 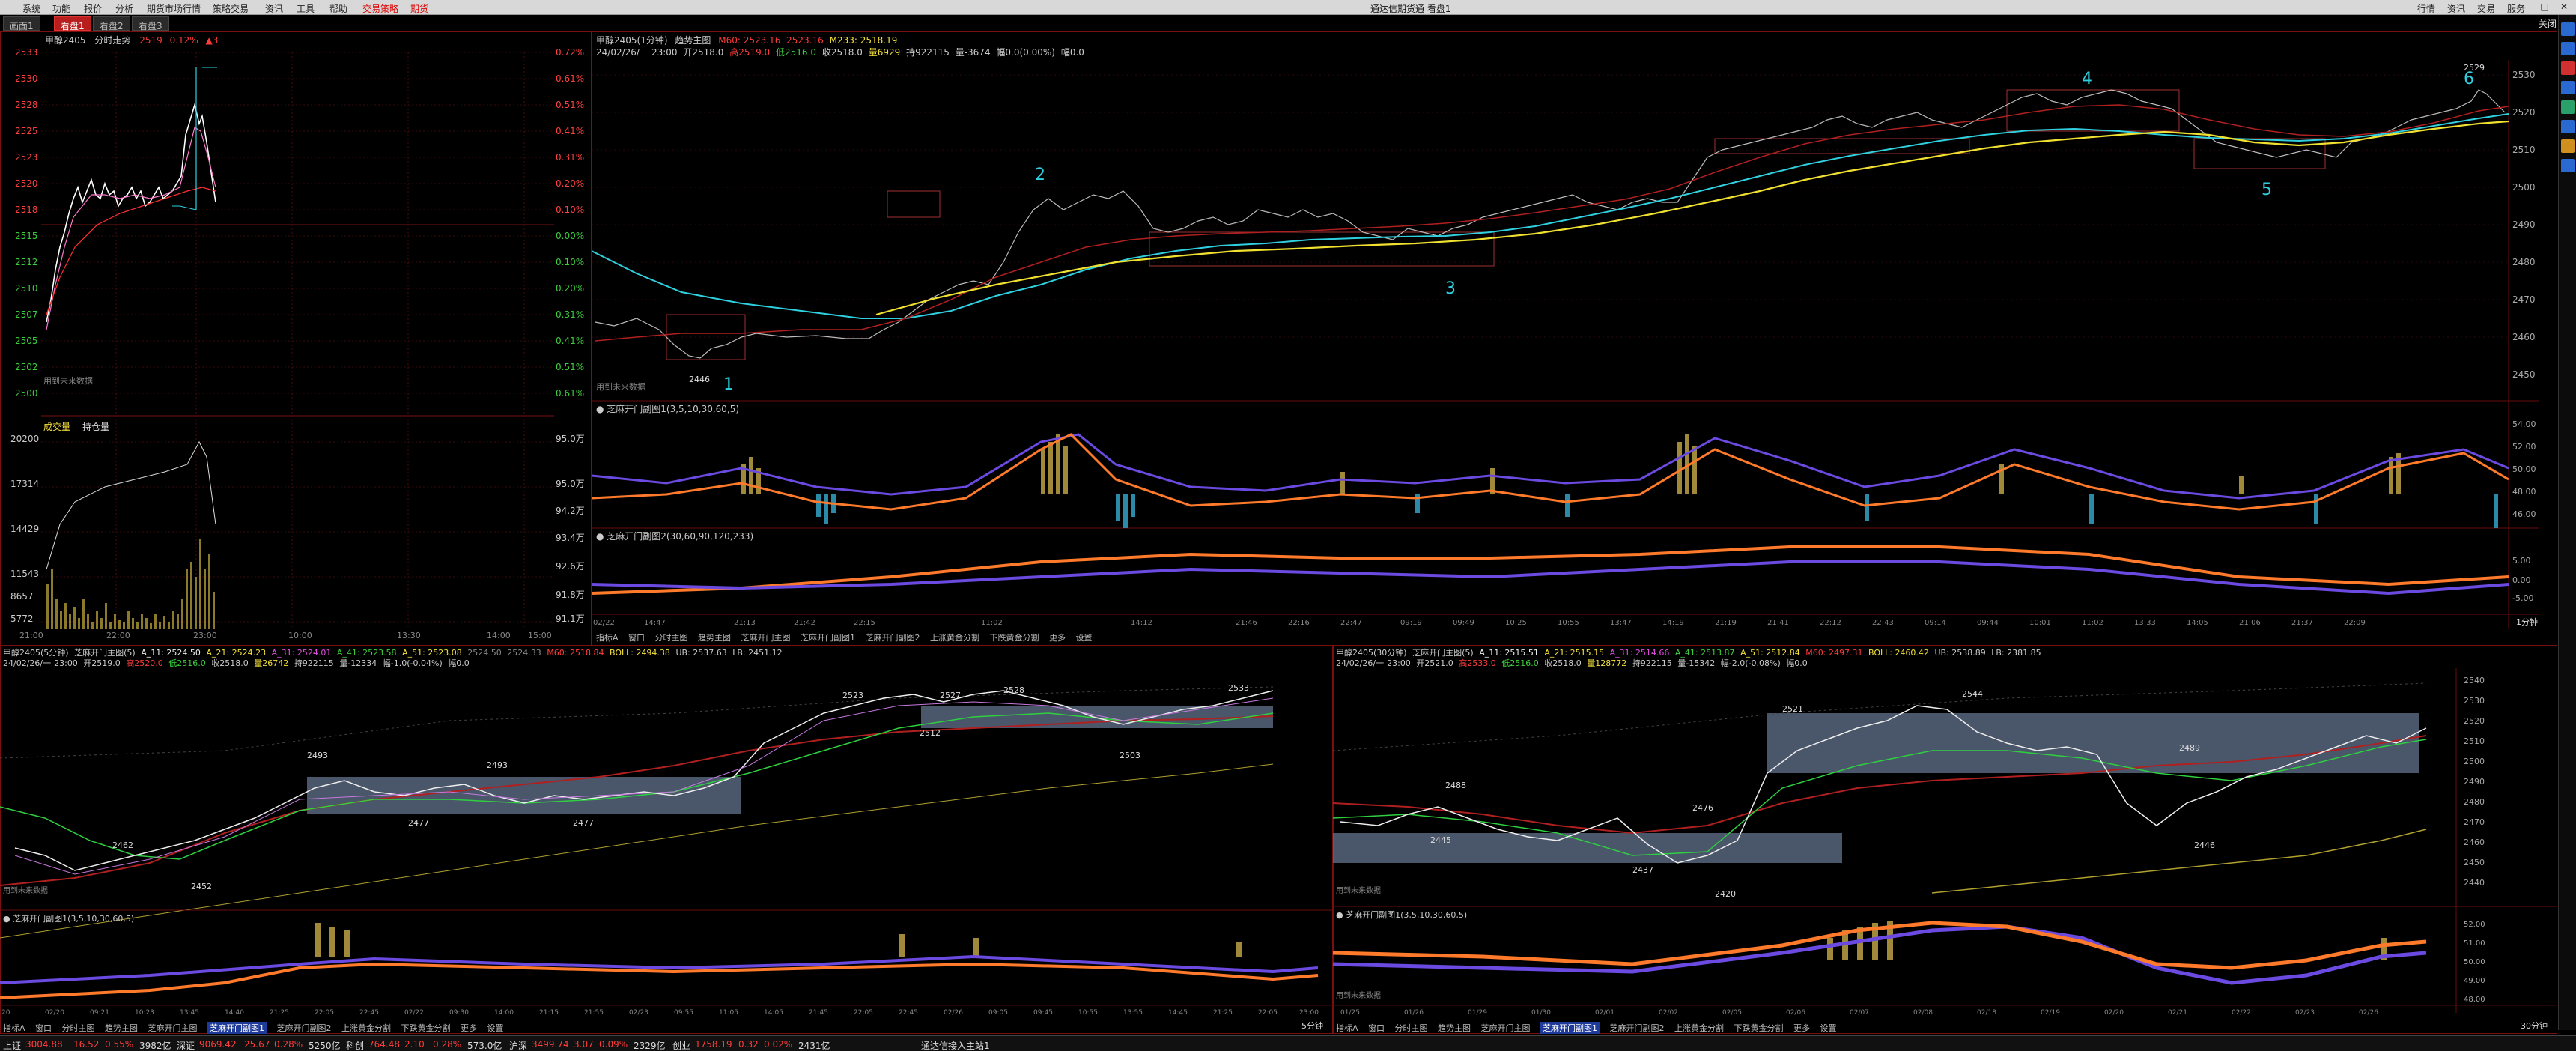 I want to click on tool-icon, so click(x=2568, y=127).